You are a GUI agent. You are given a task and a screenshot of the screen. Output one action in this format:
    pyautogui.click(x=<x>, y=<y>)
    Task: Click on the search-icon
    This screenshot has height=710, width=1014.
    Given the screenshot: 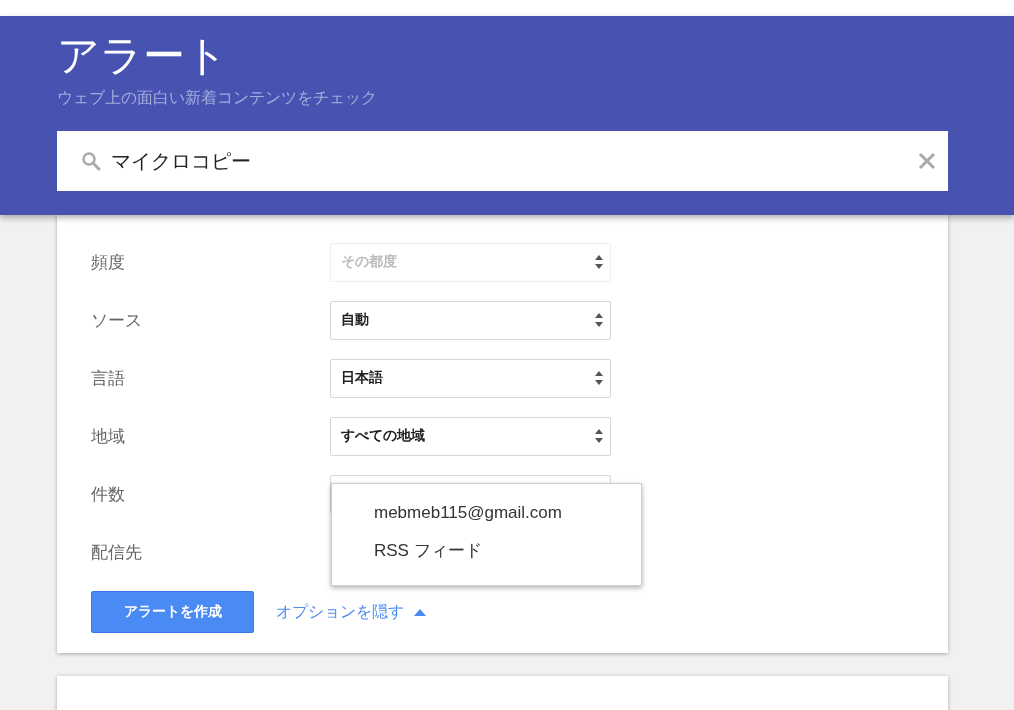 What is the action you would take?
    pyautogui.click(x=91, y=161)
    